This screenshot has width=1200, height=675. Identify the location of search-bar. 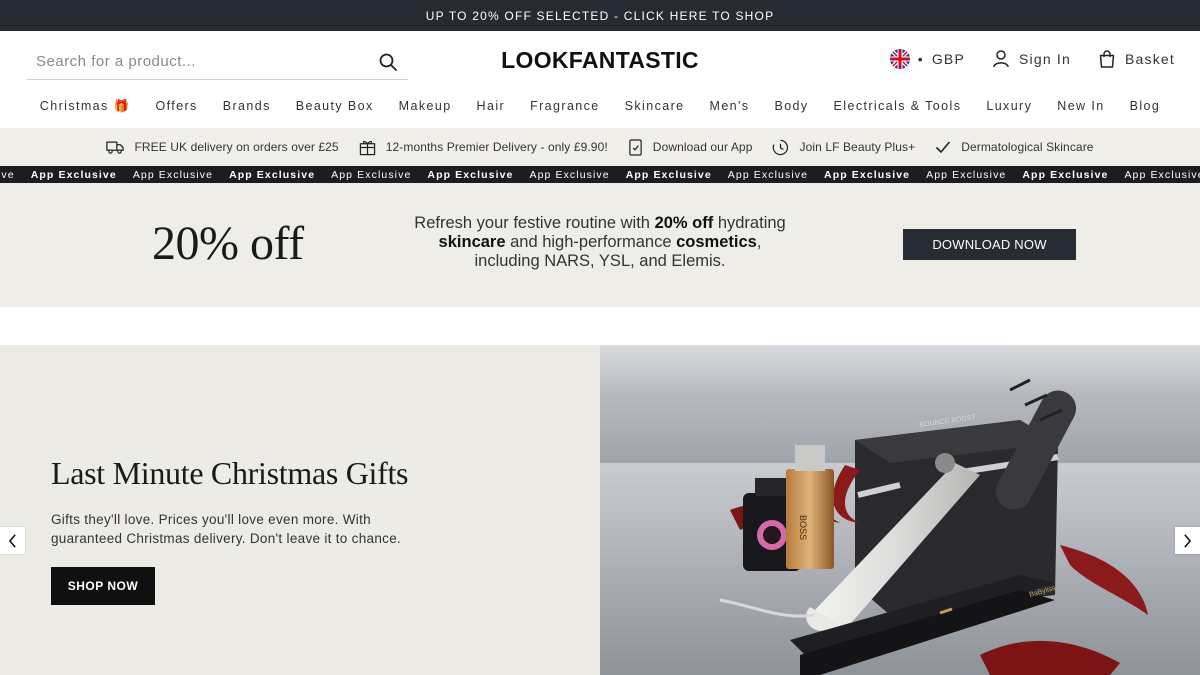
(217, 61).